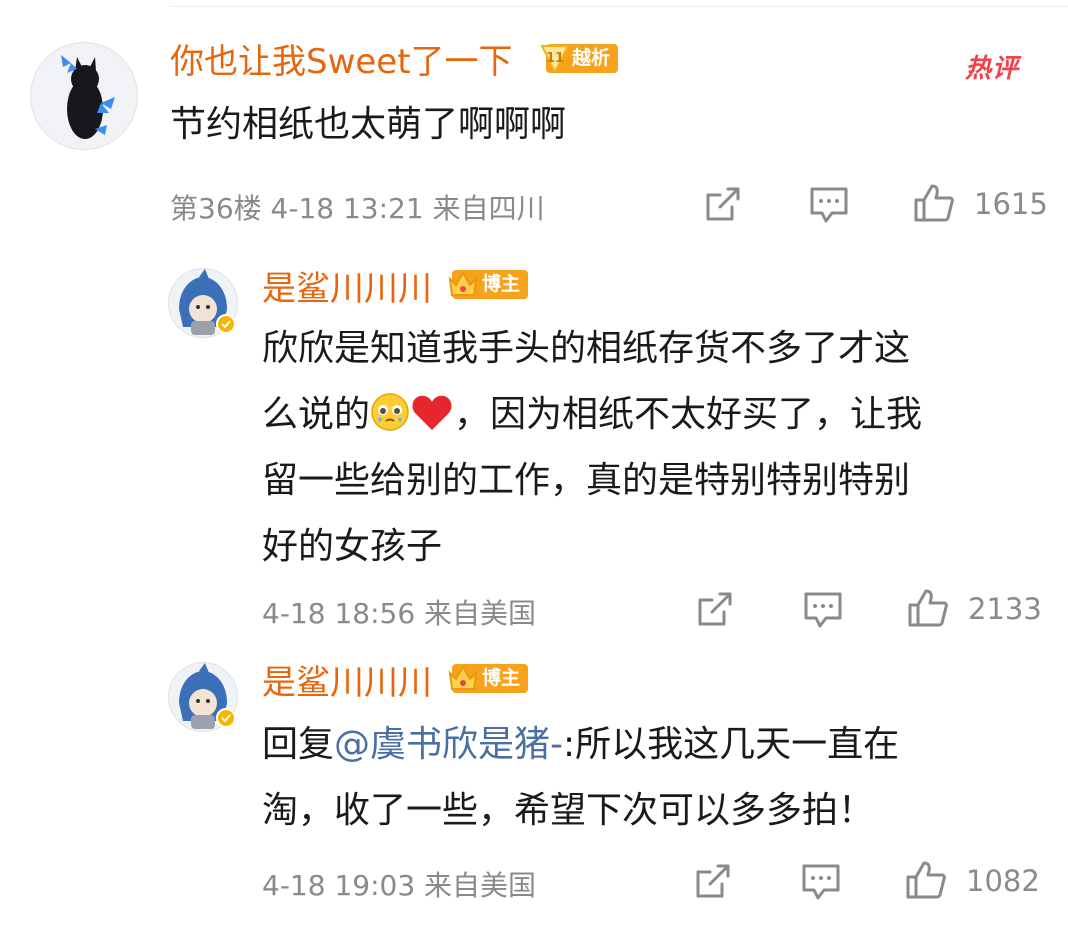 The height and width of the screenshot is (932, 1068). What do you see at coordinates (357, 208) in the screenshot?
I see `comment-meta: 第36楼 4-18 13:21 来自四川` at bounding box center [357, 208].